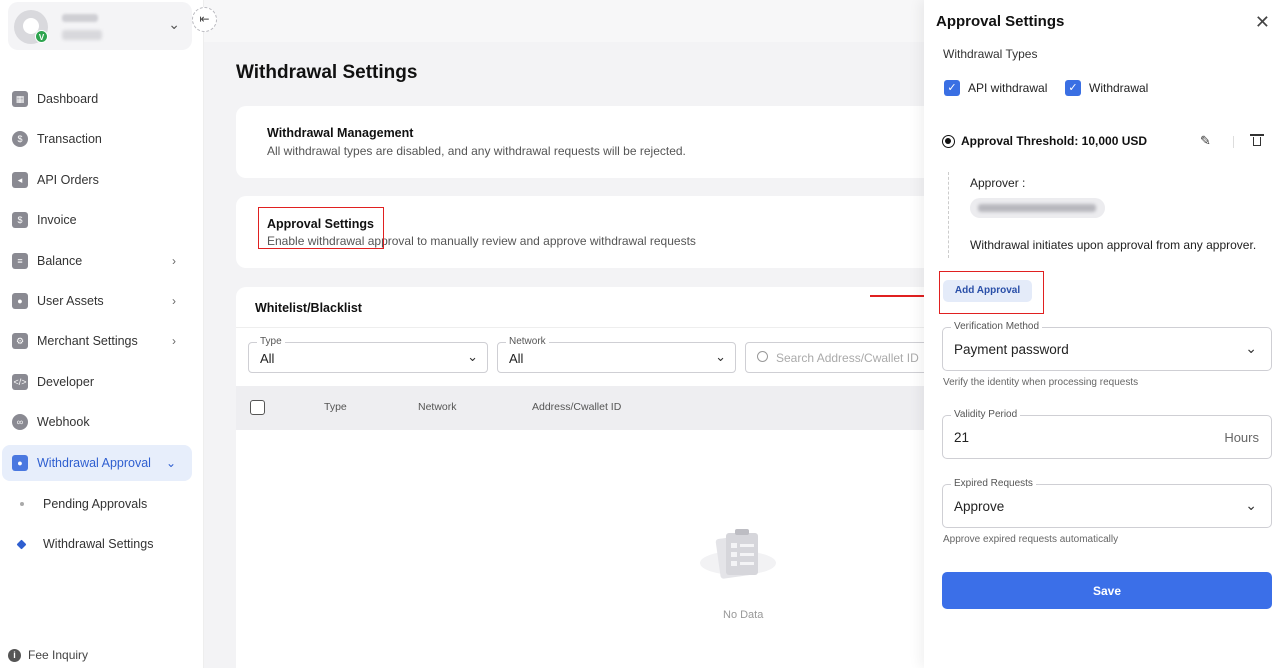 The width and height of the screenshot is (1280, 668). Describe the element at coordinates (20, 301) in the screenshot. I see `user-assets-icon: ●` at that location.